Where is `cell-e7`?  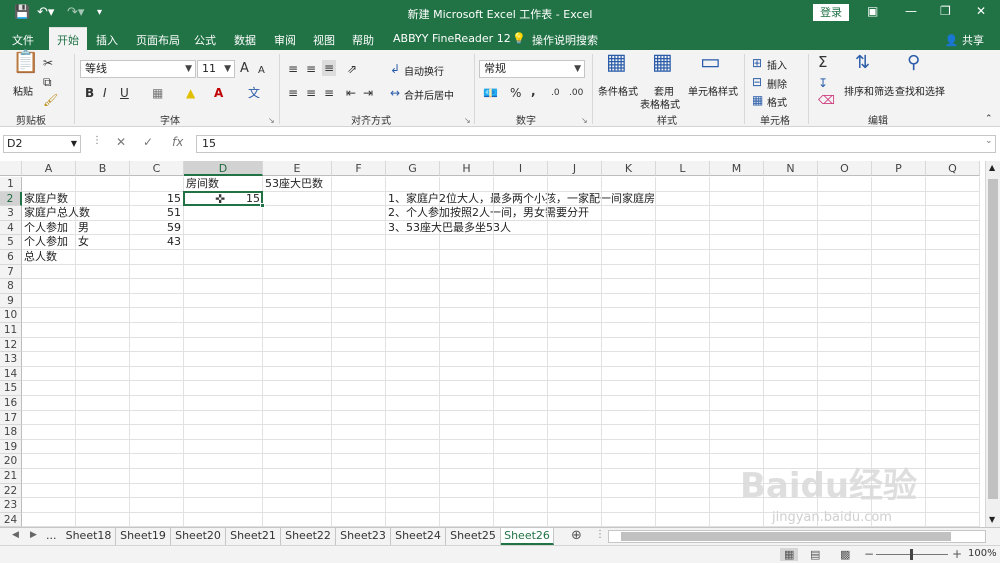 cell-e7 is located at coordinates (297, 272).